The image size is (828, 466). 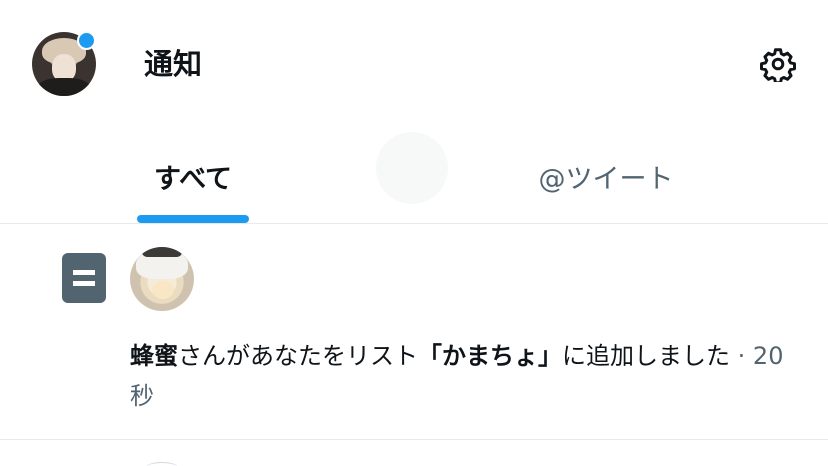 What do you see at coordinates (414, 439) in the screenshot?
I see `divider` at bounding box center [414, 439].